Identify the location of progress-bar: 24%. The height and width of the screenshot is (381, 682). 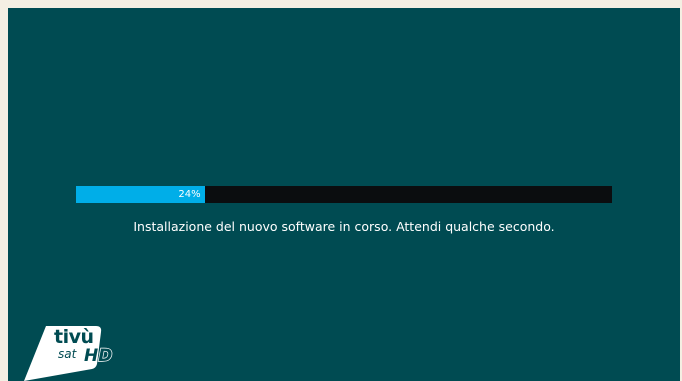
(344, 194).